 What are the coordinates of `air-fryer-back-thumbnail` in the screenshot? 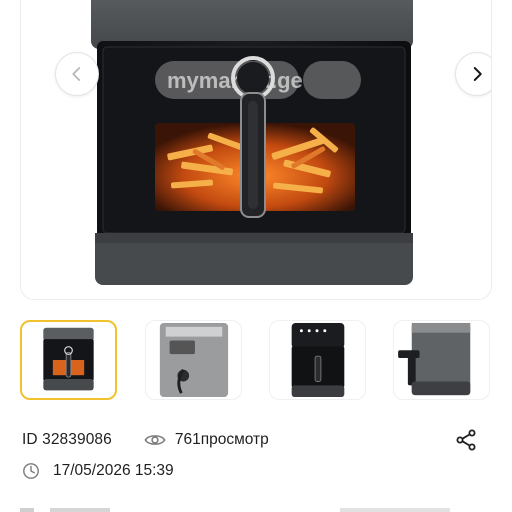 It's located at (194, 360).